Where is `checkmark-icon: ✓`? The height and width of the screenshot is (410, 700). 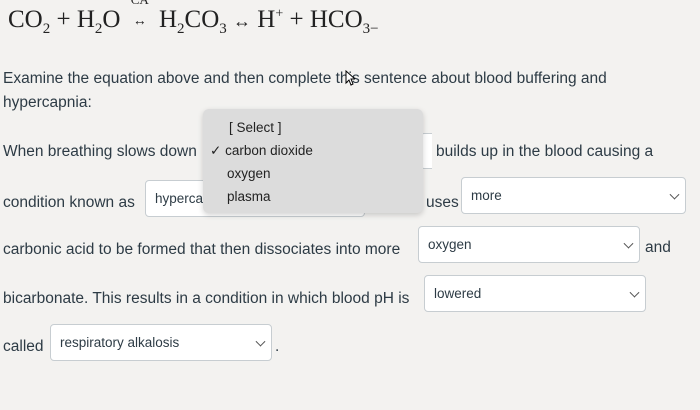
checkmark-icon: ✓ is located at coordinates (216, 150).